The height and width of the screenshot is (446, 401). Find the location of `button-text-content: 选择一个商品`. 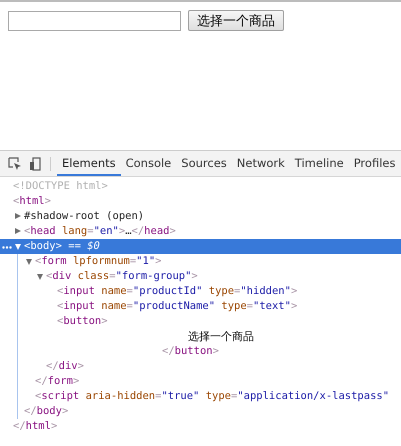

button-text-content: 选择一个商品 is located at coordinates (221, 336).